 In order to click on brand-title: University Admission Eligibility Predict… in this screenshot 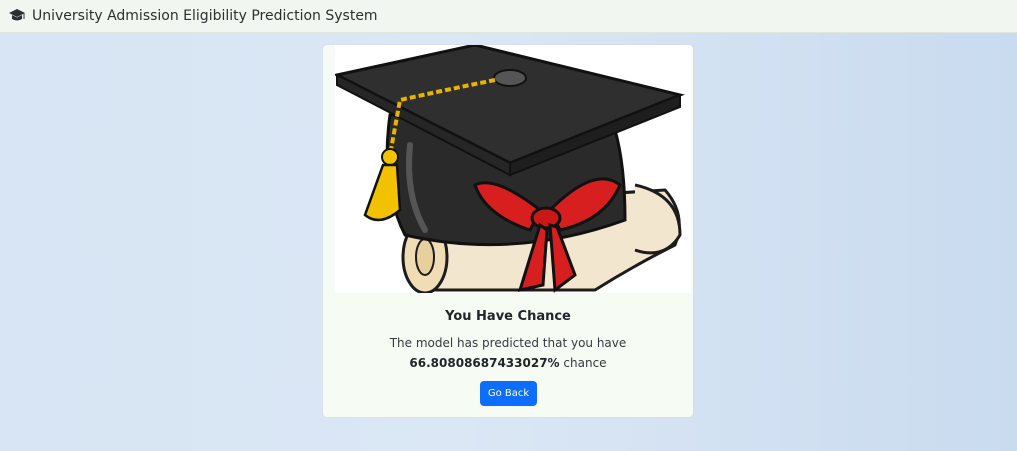, I will do `click(205, 16)`.